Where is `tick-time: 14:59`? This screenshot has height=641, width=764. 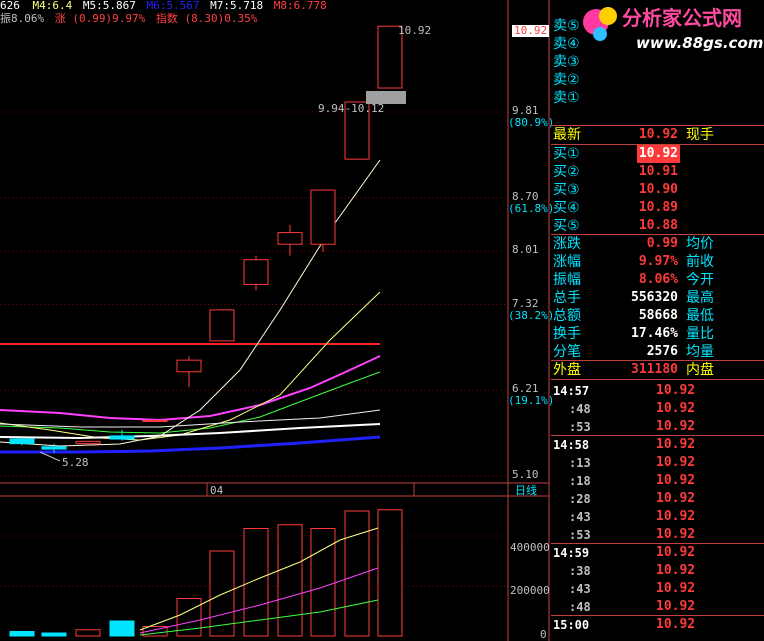
tick-time: 14:59 is located at coordinates (571, 553).